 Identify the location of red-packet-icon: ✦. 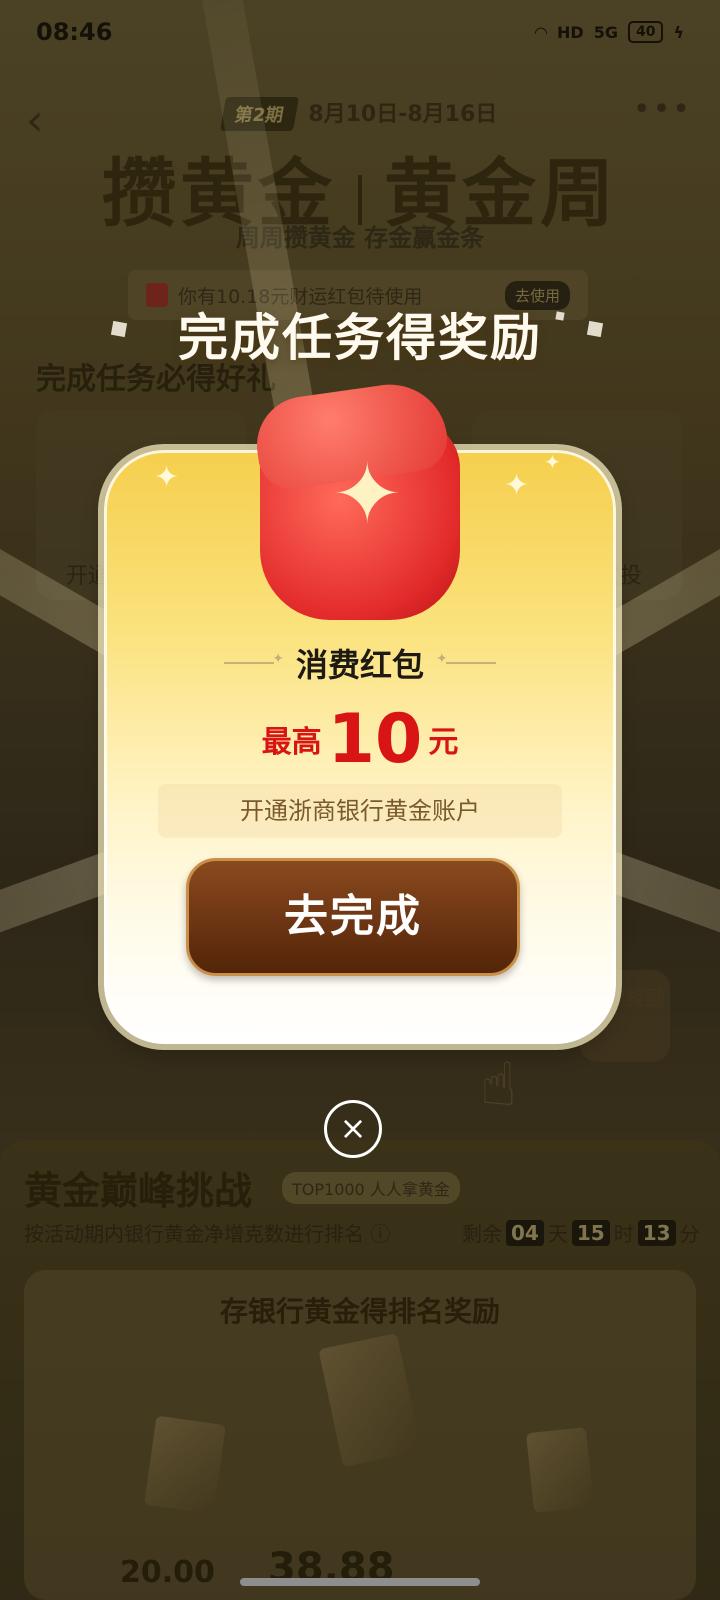
(355, 498).